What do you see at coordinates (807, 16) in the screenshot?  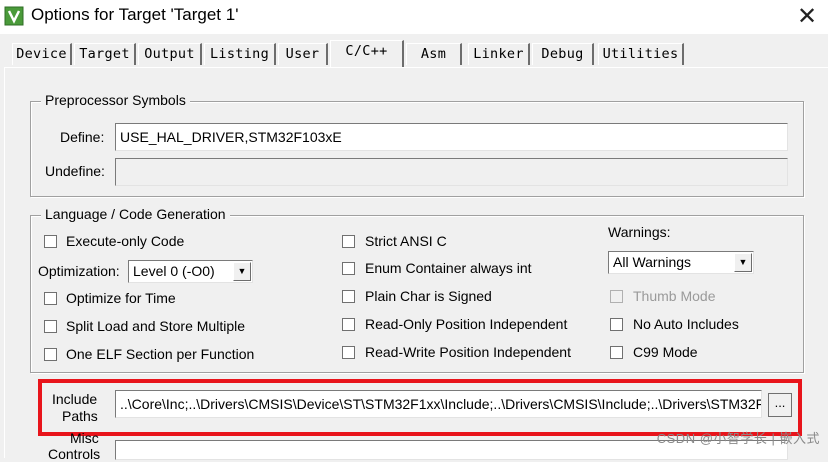 I see `close-icon: ✕` at bounding box center [807, 16].